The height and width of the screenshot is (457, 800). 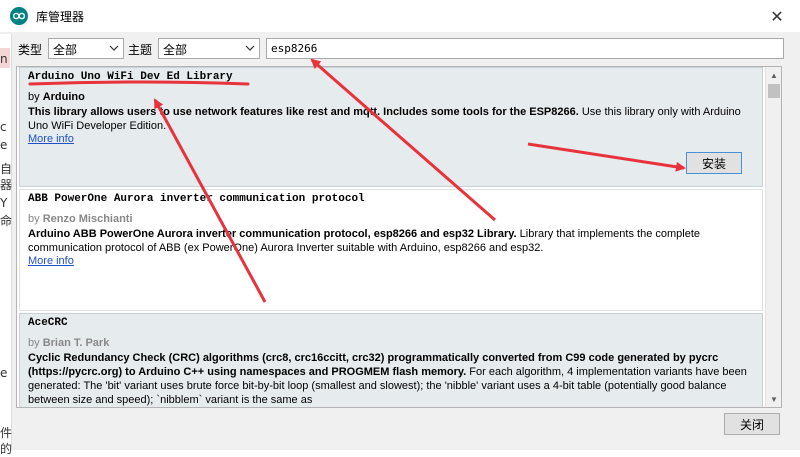 What do you see at coordinates (63, 97) in the screenshot?
I see `library-author: Arduino` at bounding box center [63, 97].